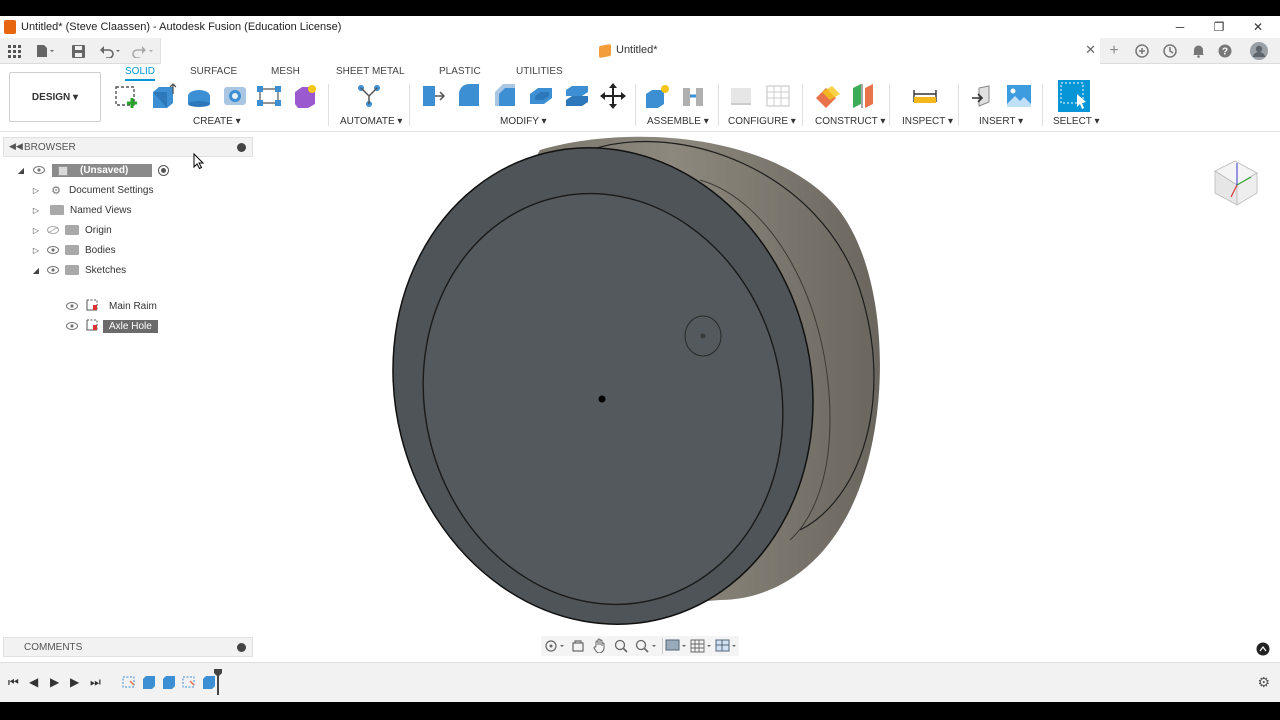 The image size is (1280, 720). Describe the element at coordinates (1263, 682) in the screenshot. I see `timeline-settings-gear-icon: ⚙` at that location.